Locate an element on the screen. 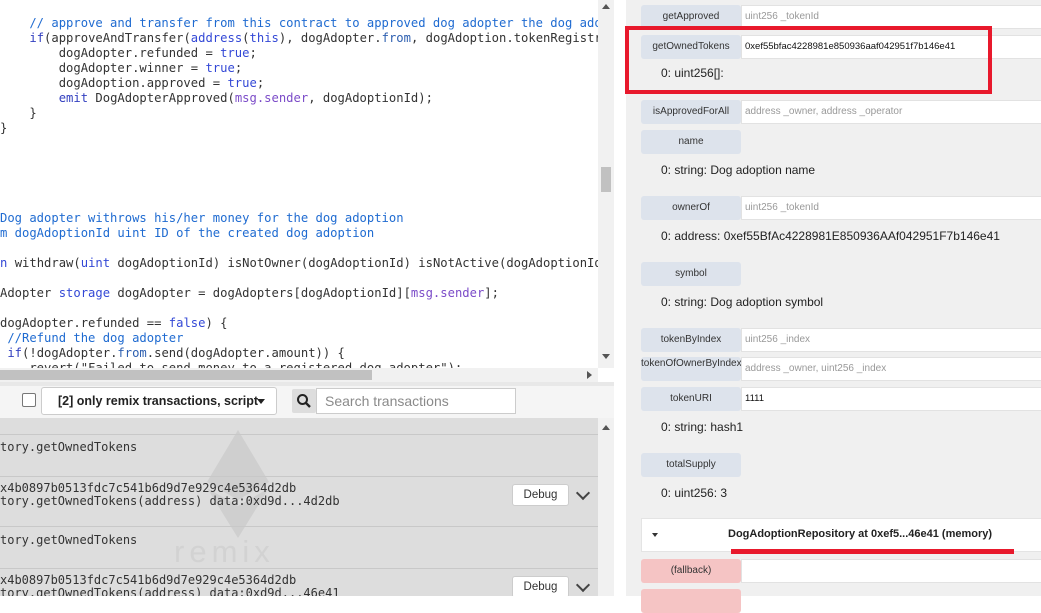 The height and width of the screenshot is (613, 1041). tokenByIndex-button: tokenByIndex is located at coordinates (691, 340).